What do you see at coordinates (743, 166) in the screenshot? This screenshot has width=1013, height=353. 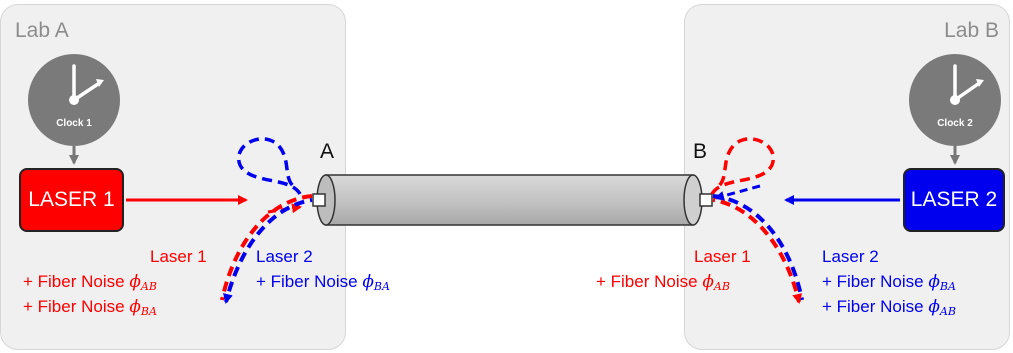 I see `right-red-loop` at bounding box center [743, 166].